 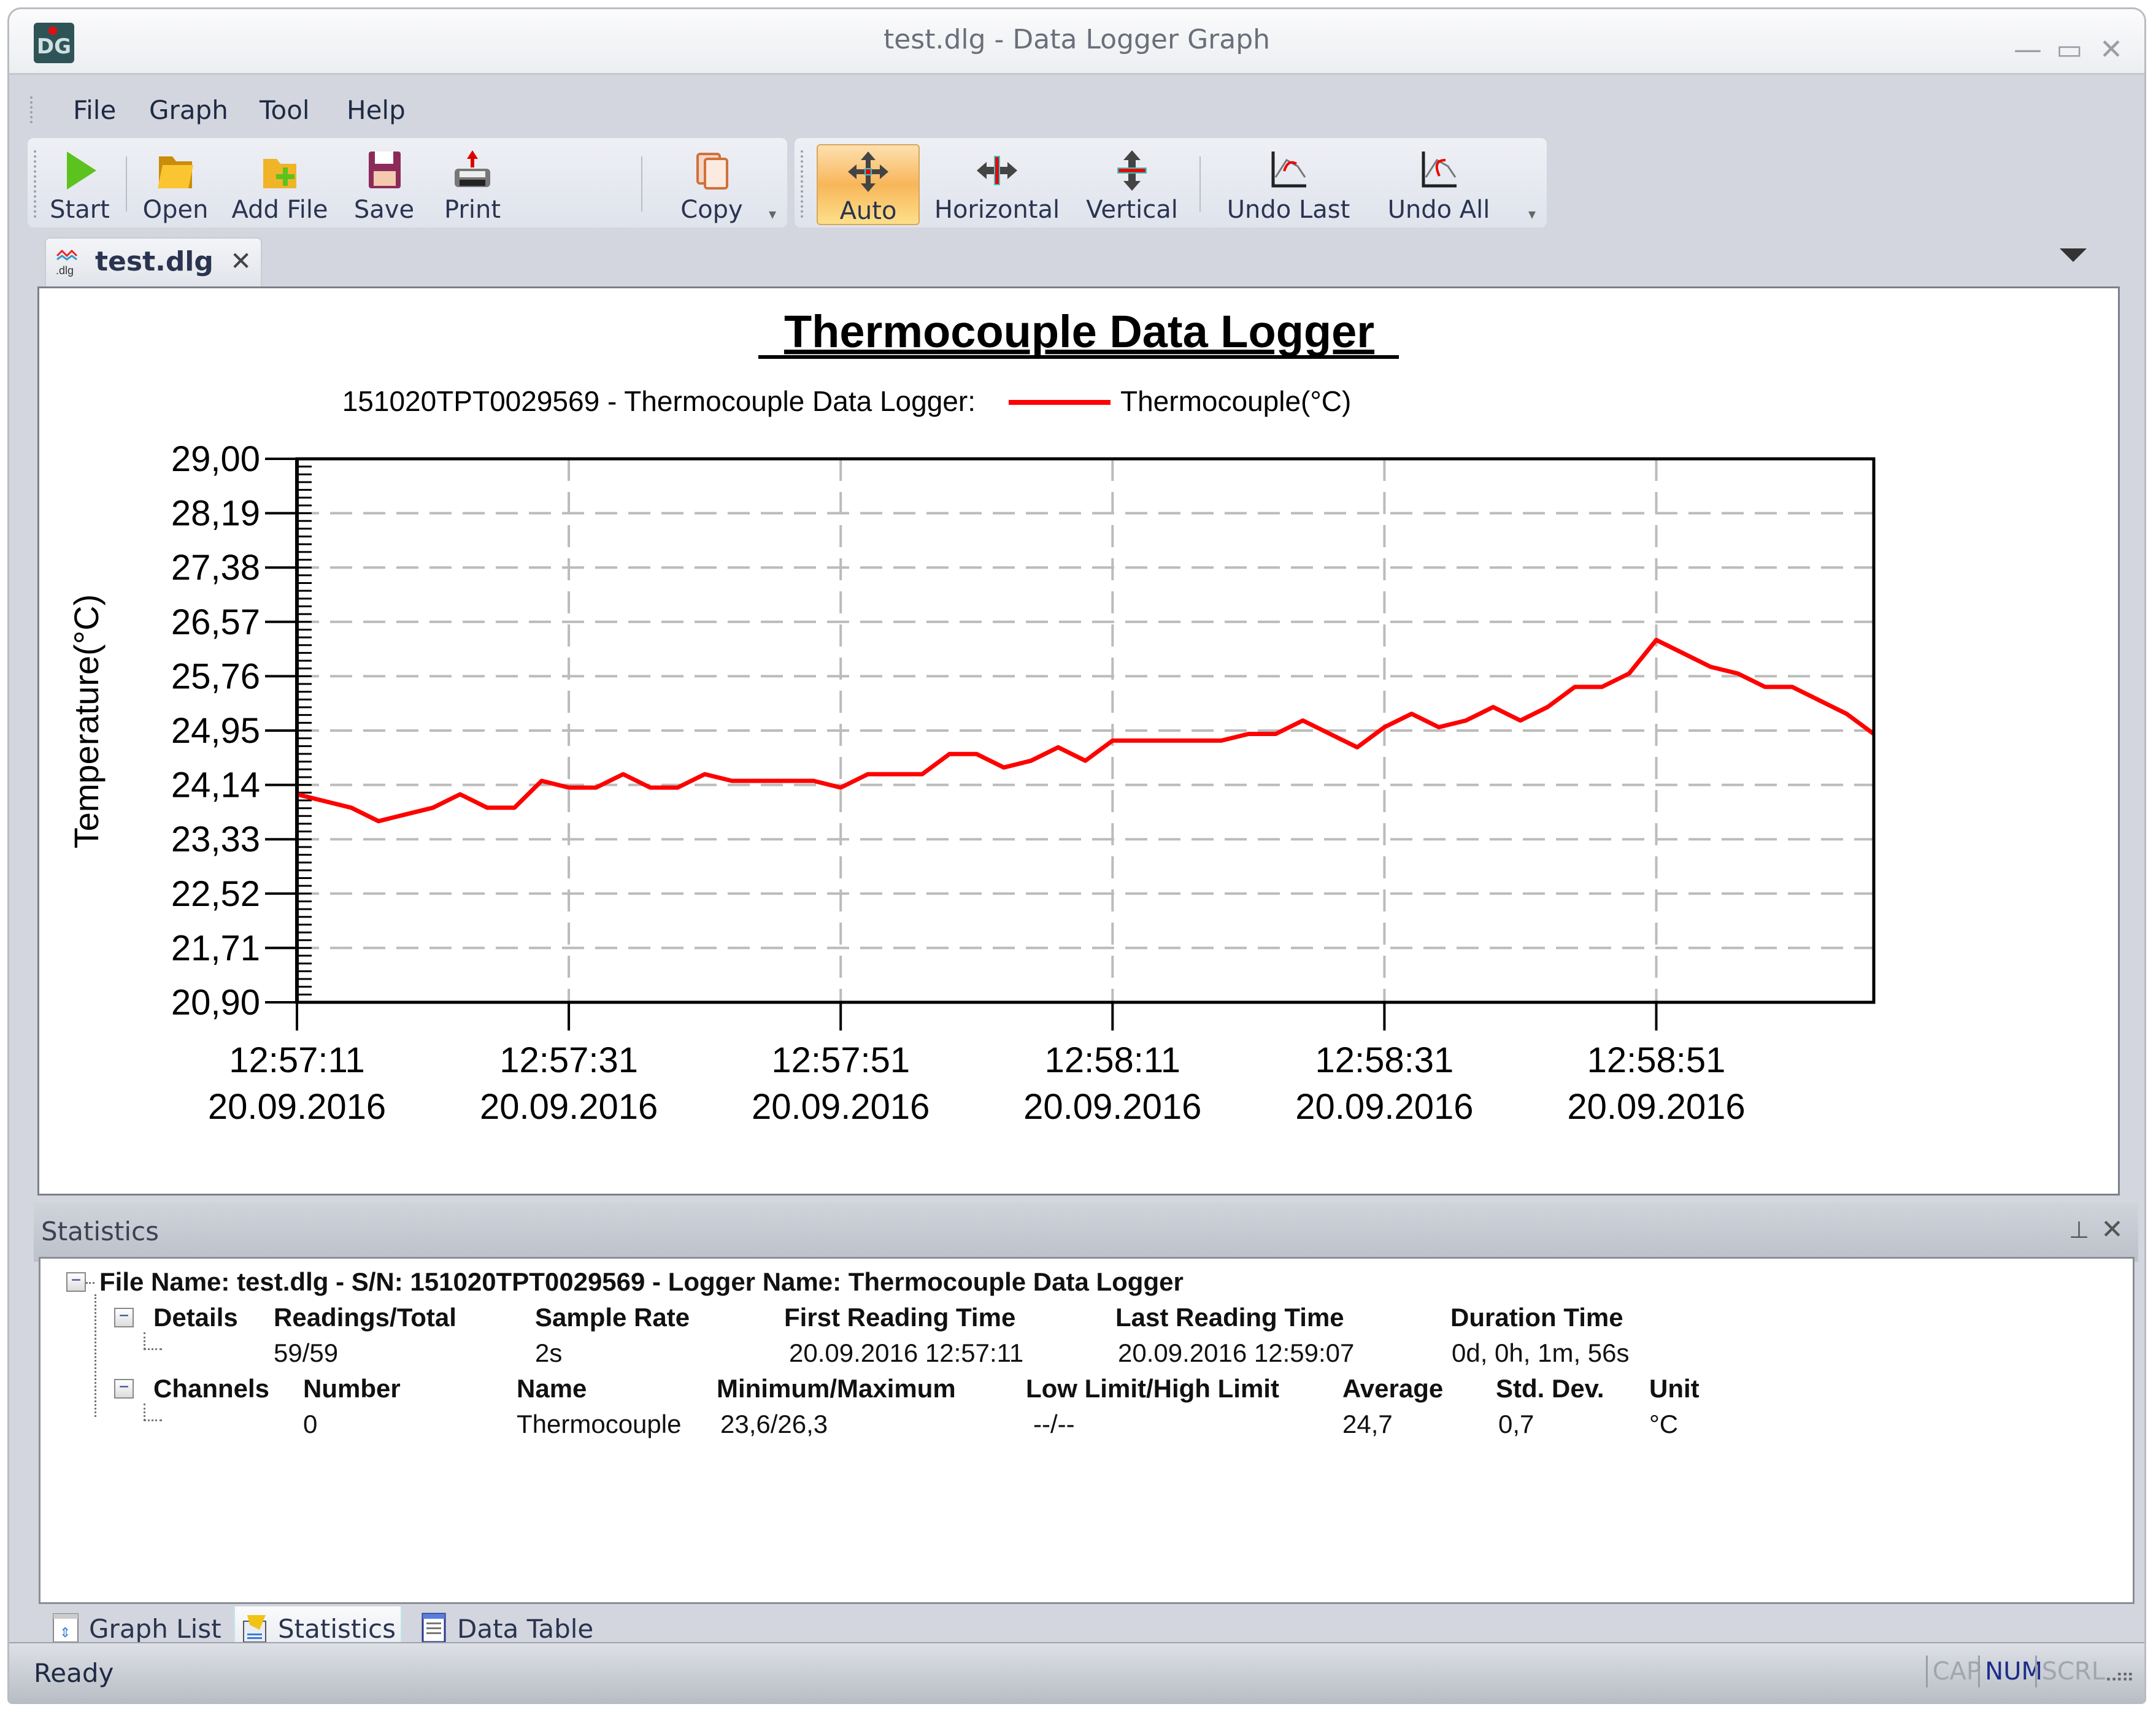 What do you see at coordinates (100, 1231) in the screenshot?
I see `statistics-panel-title: Statistics` at bounding box center [100, 1231].